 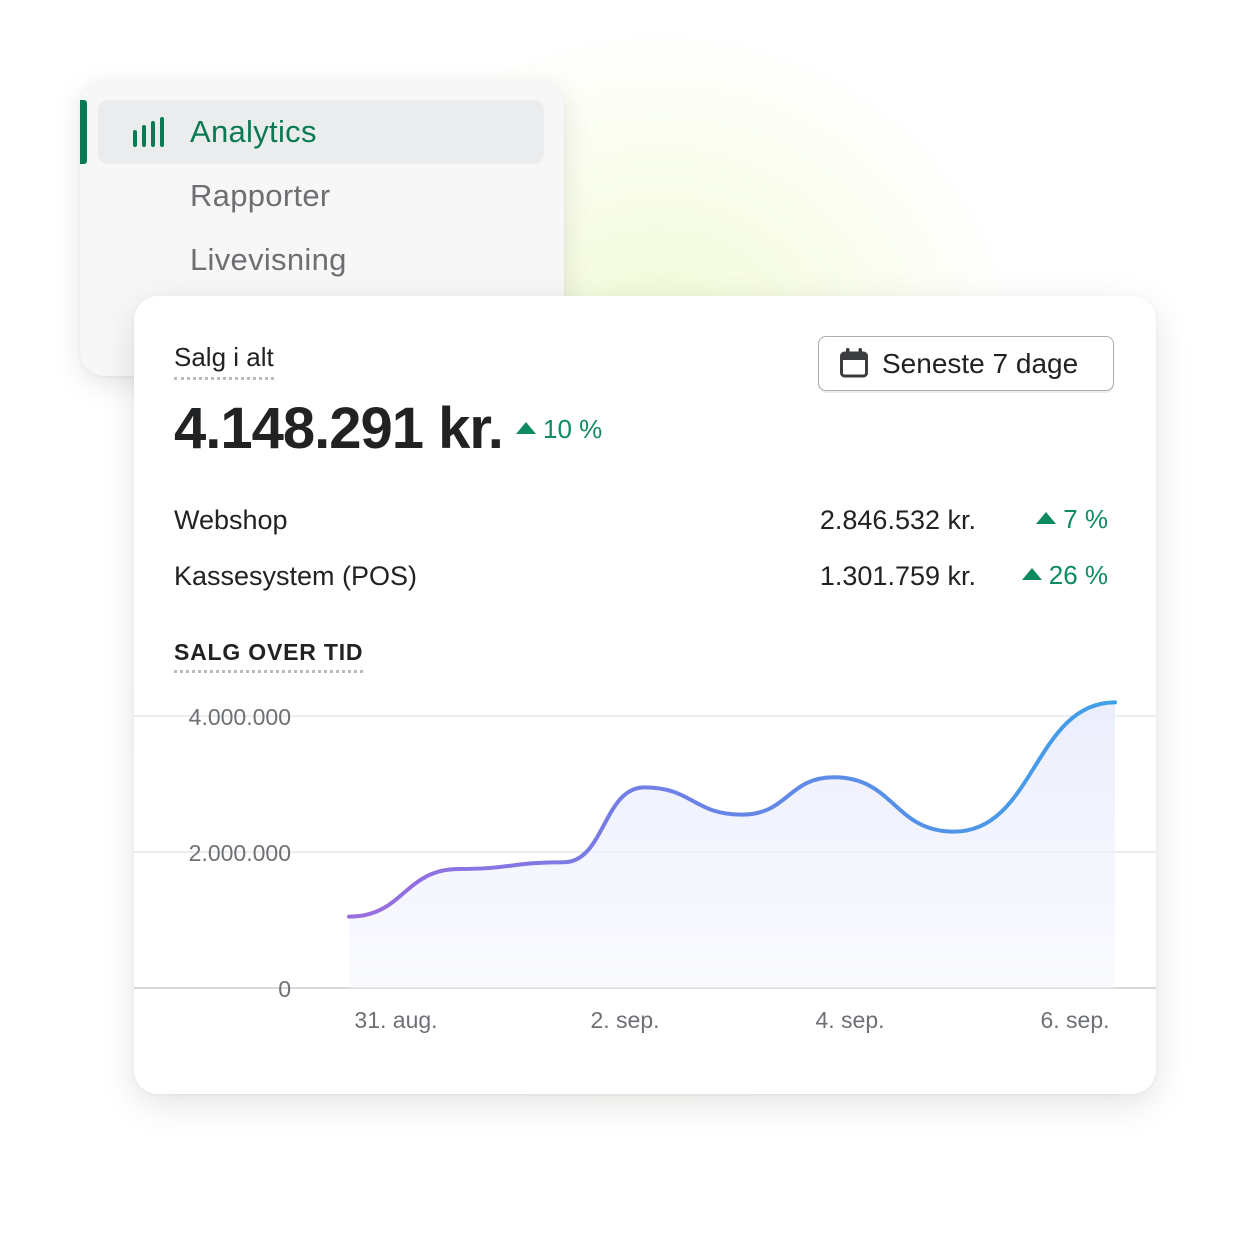 I want to click on channel-name-pos: Kassesystem (POS), so click(x=296, y=576).